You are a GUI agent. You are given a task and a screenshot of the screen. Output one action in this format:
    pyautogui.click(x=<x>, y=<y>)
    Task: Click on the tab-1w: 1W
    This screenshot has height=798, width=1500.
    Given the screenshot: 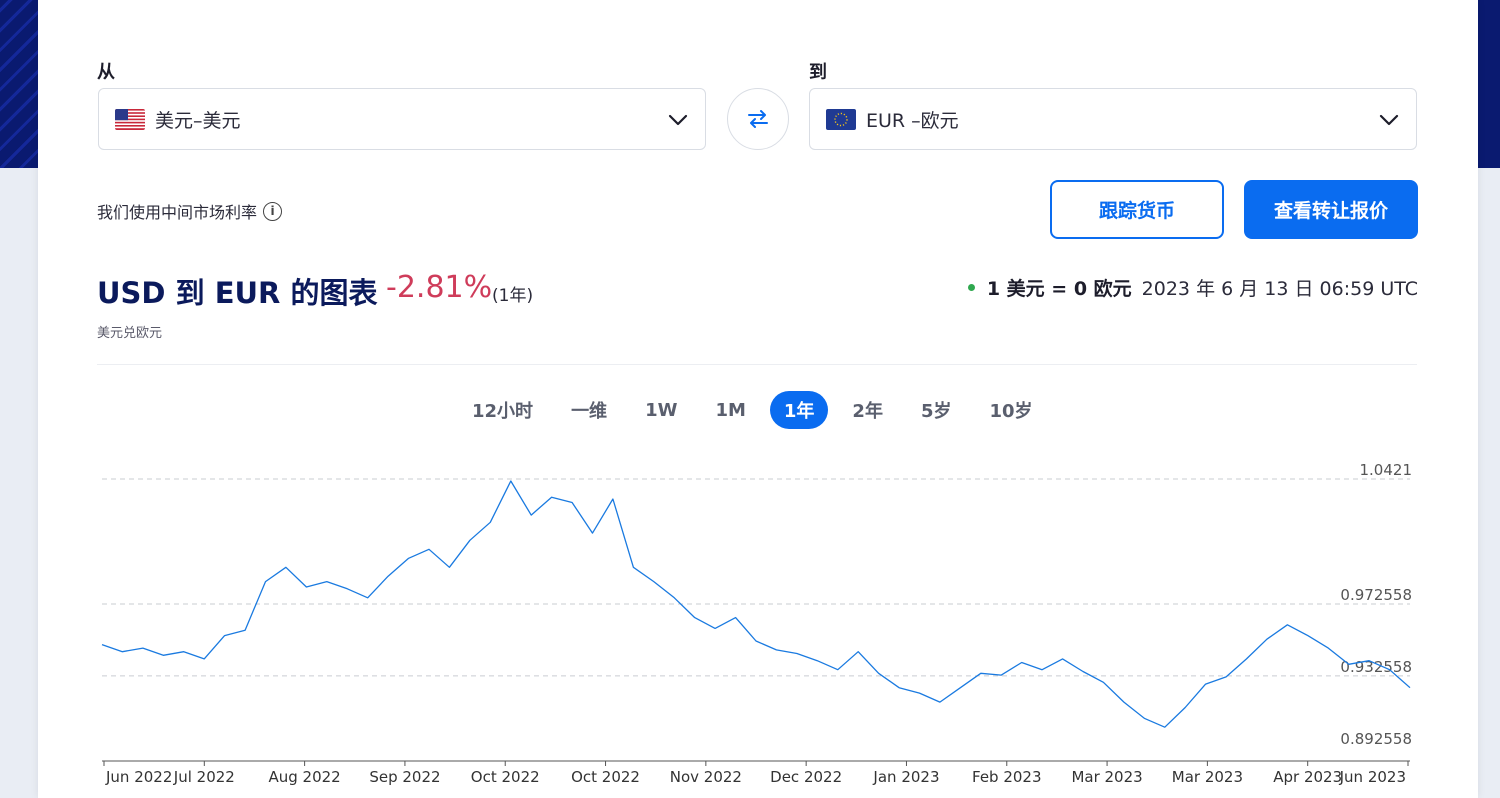 What is the action you would take?
    pyautogui.click(x=661, y=410)
    